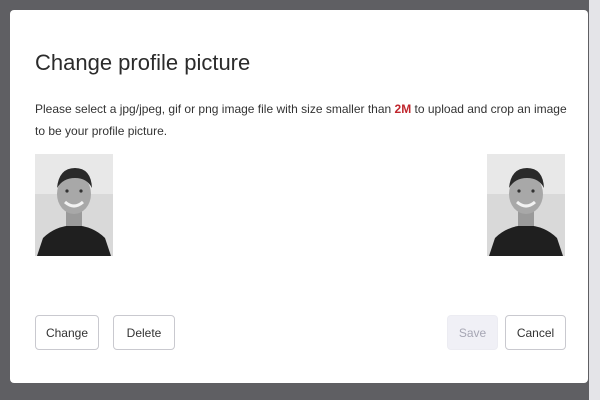 The image size is (600, 400). Describe the element at coordinates (526, 205) in the screenshot. I see `cropped-image-preview` at that location.